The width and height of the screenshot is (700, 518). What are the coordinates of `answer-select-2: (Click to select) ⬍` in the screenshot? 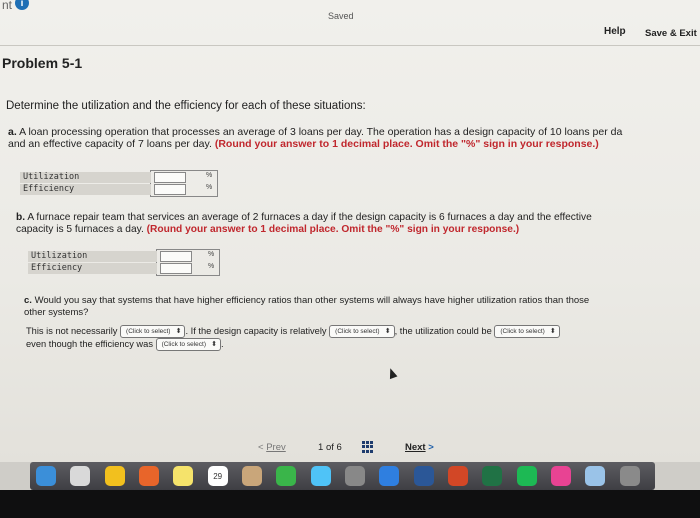 It's located at (362, 332).